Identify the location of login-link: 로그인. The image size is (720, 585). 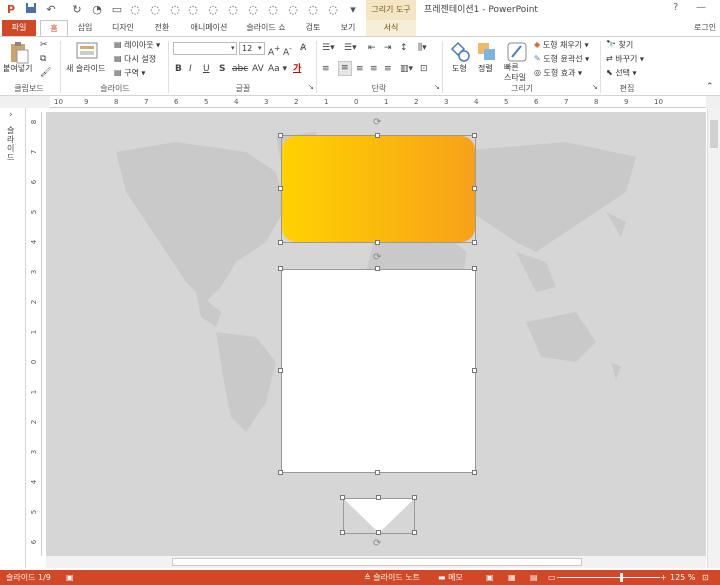
(705, 28).